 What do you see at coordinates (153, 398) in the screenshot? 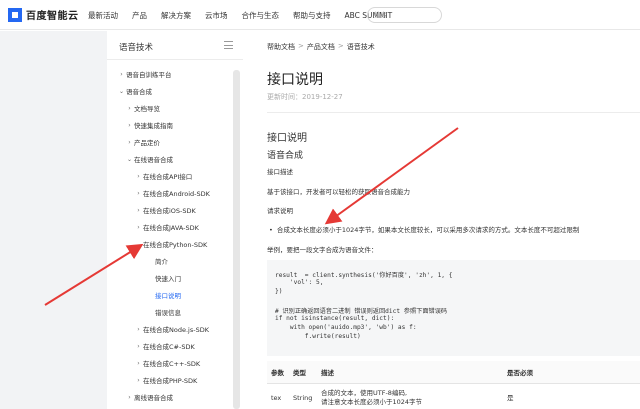
I see `sidebar-item-label: 离线语音合成` at bounding box center [153, 398].